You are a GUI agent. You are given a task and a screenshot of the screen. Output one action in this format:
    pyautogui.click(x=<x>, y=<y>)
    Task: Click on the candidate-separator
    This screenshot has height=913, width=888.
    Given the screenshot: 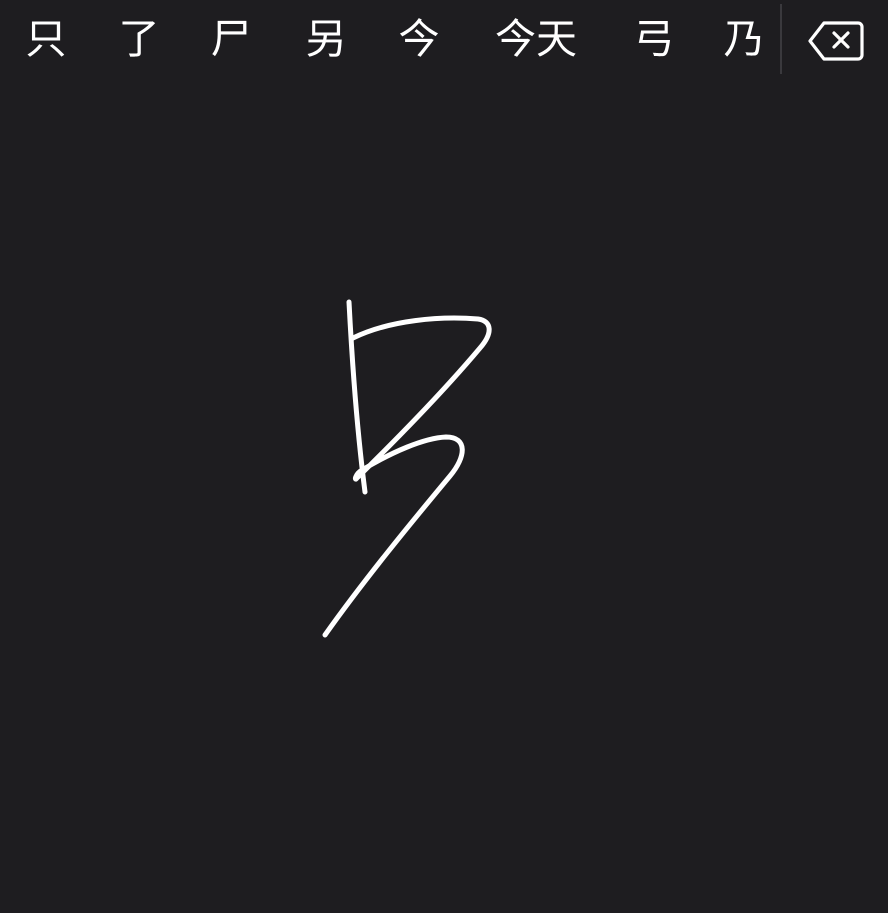 What is the action you would take?
    pyautogui.click(x=781, y=39)
    